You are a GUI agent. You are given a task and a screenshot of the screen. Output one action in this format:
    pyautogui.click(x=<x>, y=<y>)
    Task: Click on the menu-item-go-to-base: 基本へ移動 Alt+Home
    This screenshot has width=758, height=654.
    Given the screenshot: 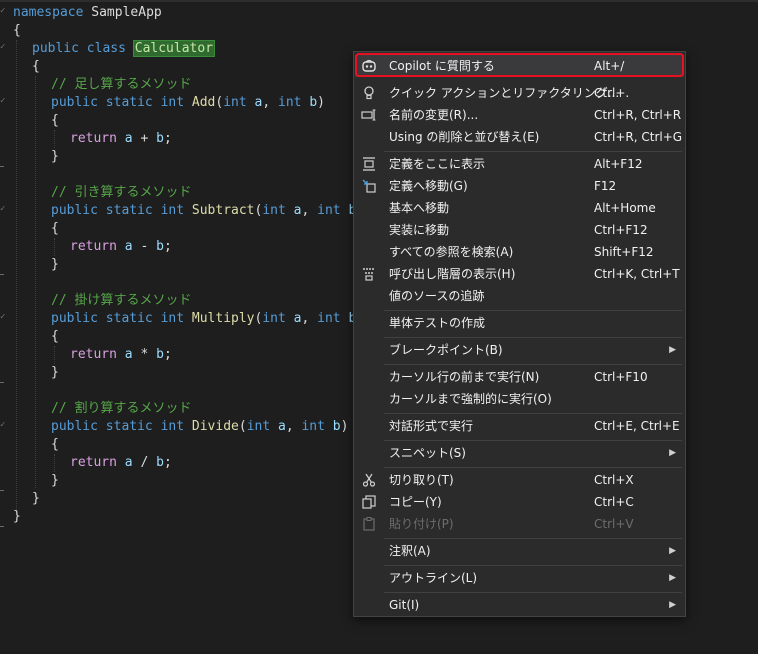 What is the action you would take?
    pyautogui.click(x=519, y=208)
    